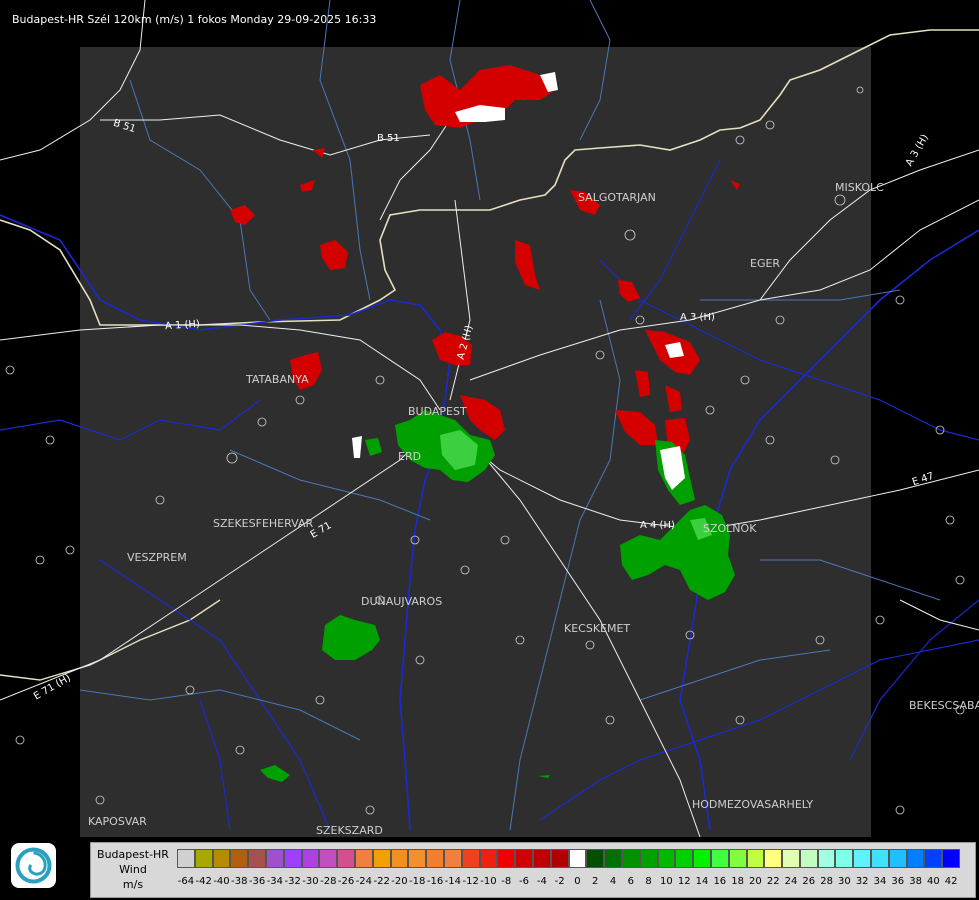  I want to click on legend-tick-label: -24, so click(364, 881).